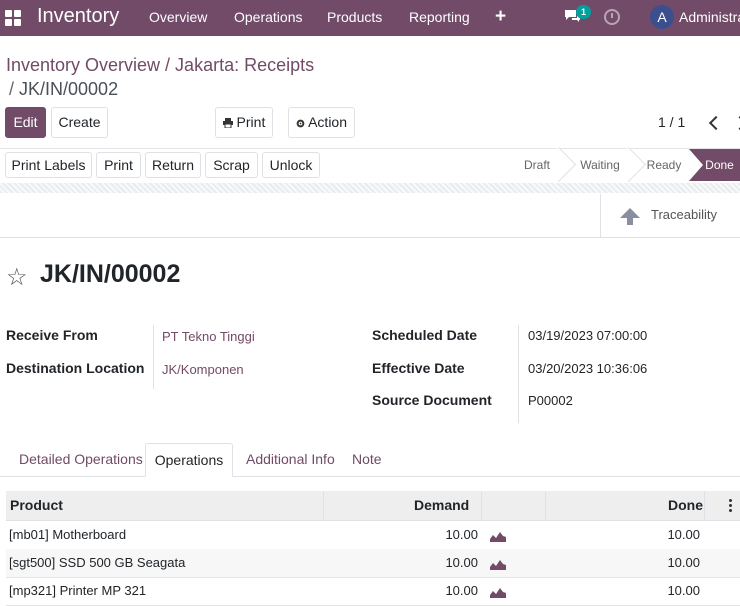 This screenshot has height=606, width=740. Describe the element at coordinates (78, 16) in the screenshot. I see `app-name: Inventory` at that location.